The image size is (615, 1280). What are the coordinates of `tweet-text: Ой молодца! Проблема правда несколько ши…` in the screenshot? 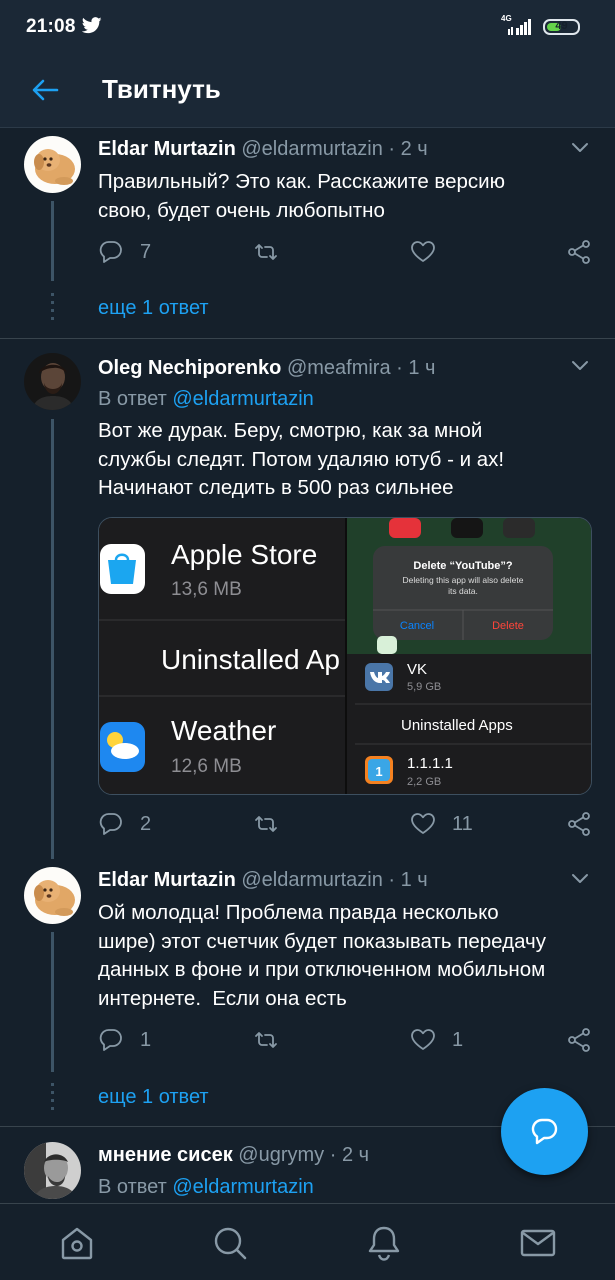 It's located at (348, 956).